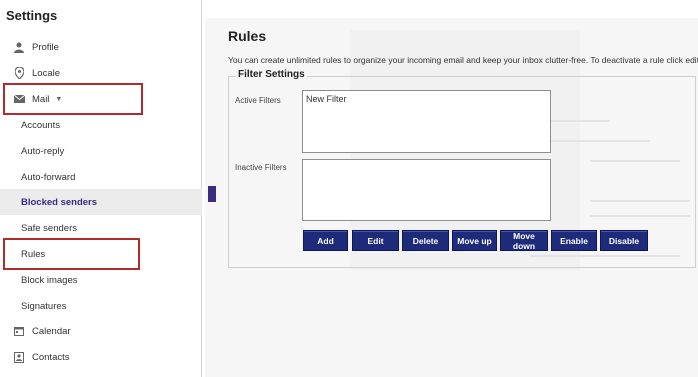  I want to click on move-up-button: Move up, so click(474, 240).